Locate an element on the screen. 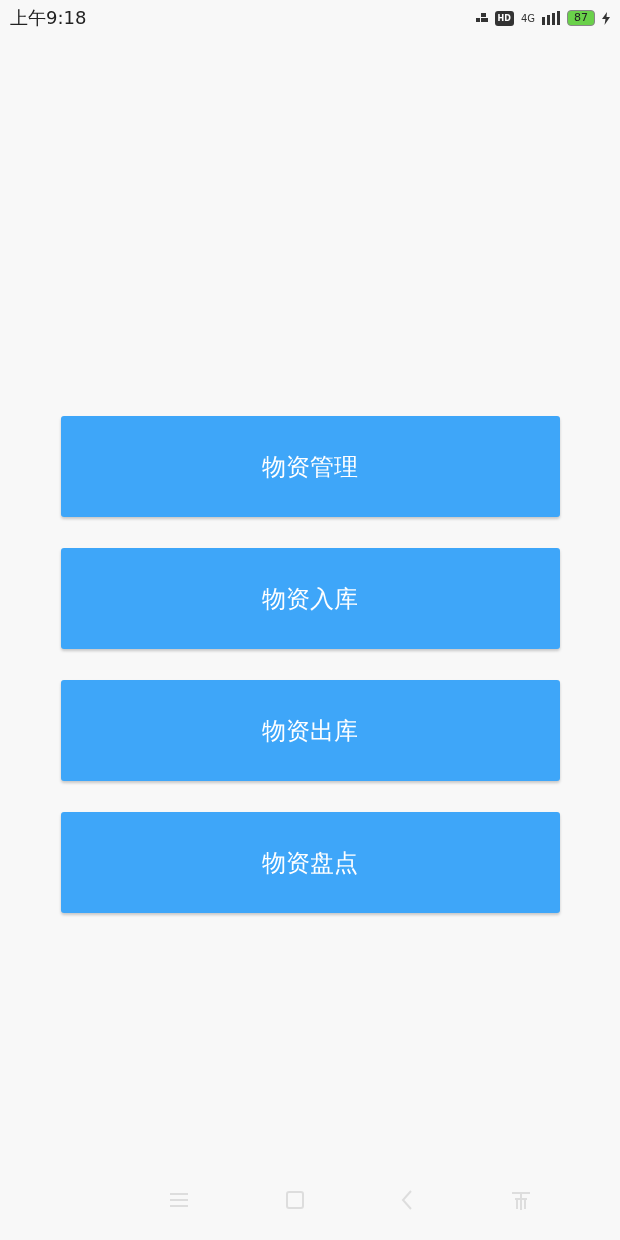 The width and height of the screenshot is (620, 1240). back-icon is located at coordinates (406, 1200).